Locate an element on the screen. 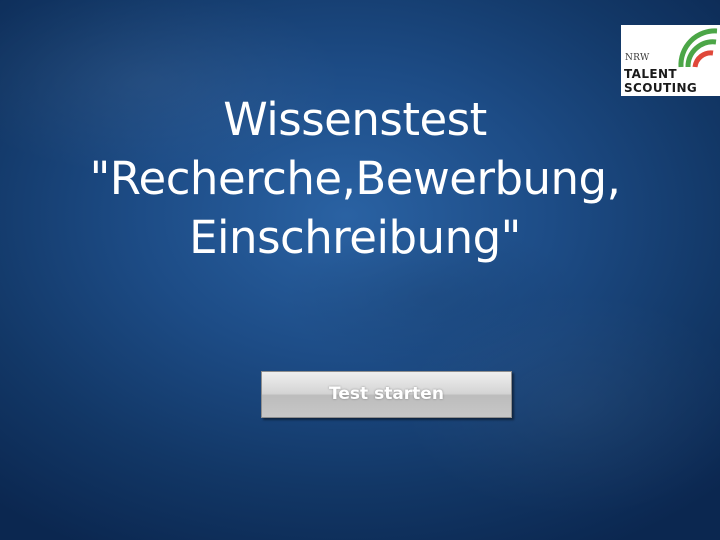 This screenshot has width=720, height=540. logo-talent-text: TALENT is located at coordinates (651, 74).